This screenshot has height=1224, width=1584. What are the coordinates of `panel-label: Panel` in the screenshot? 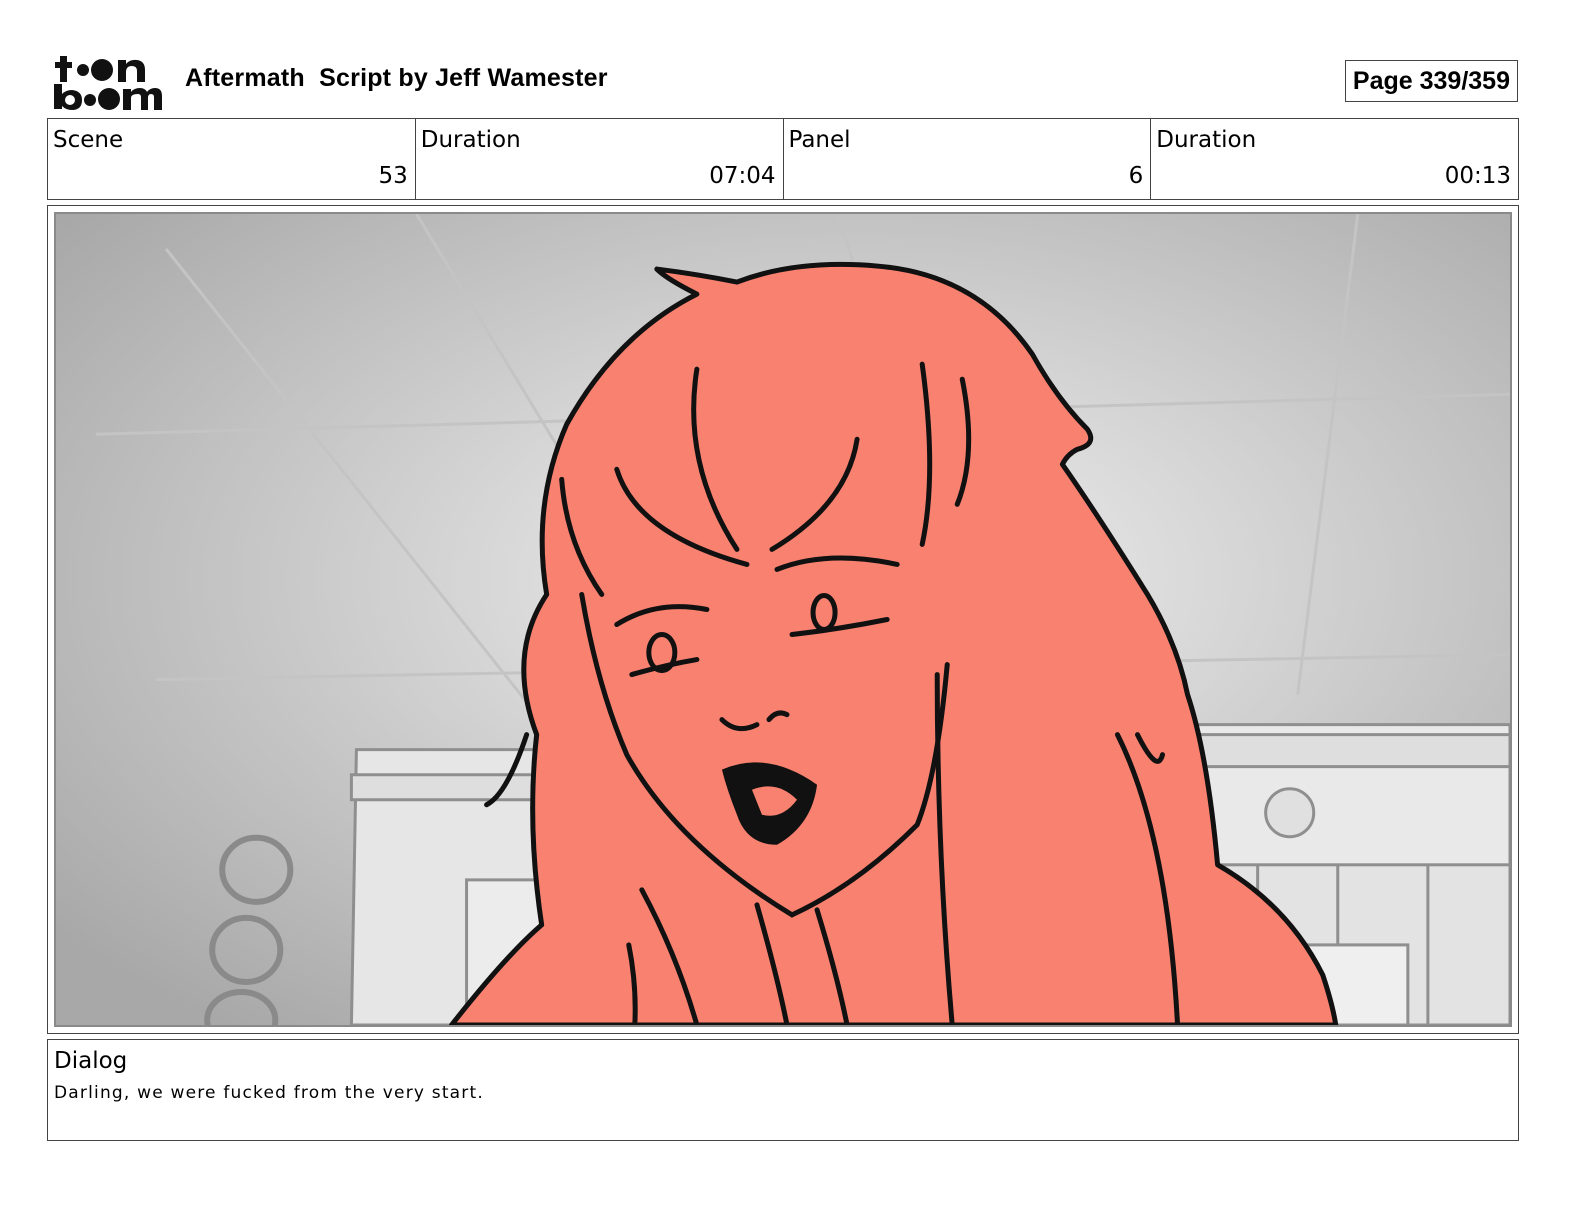 It's located at (819, 140).